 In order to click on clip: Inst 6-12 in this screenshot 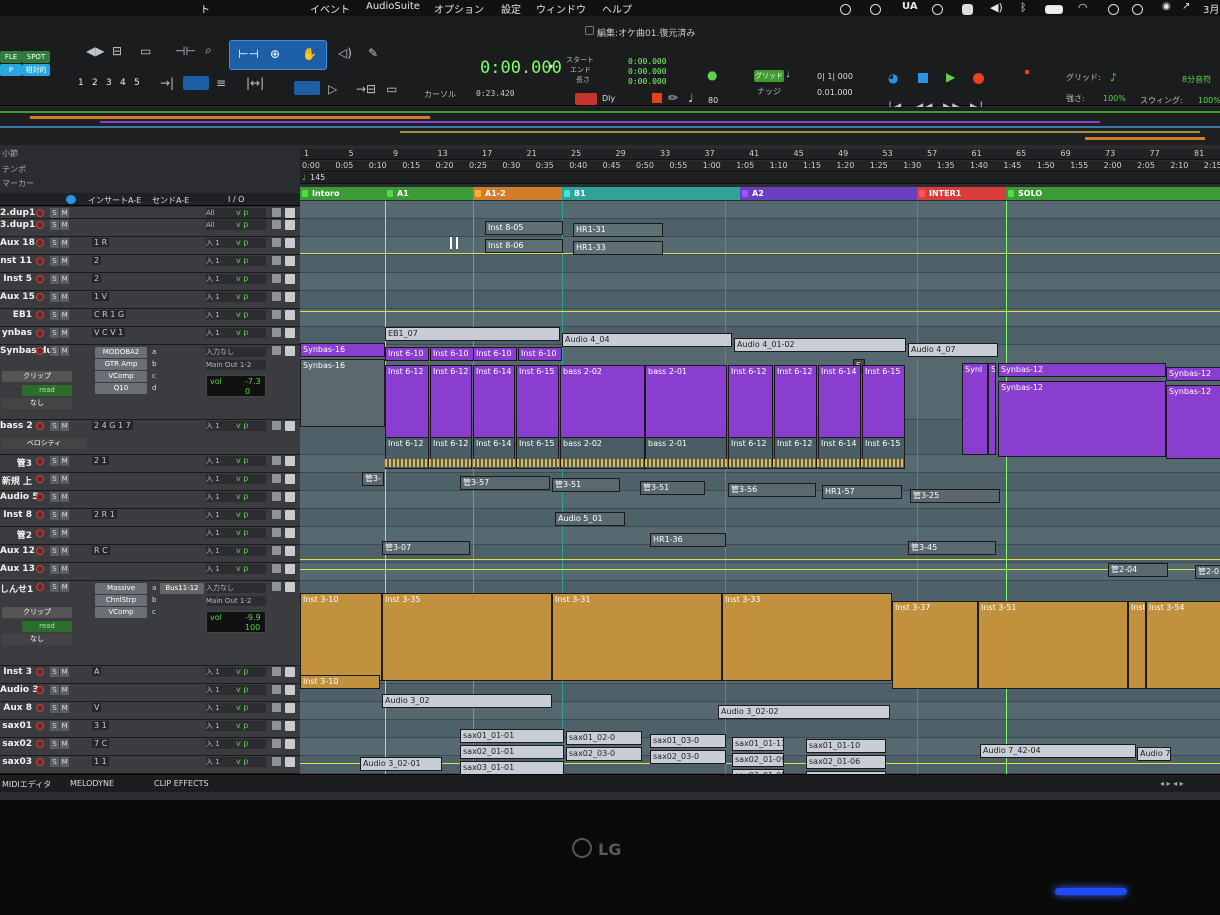, I will do `click(750, 406)`.